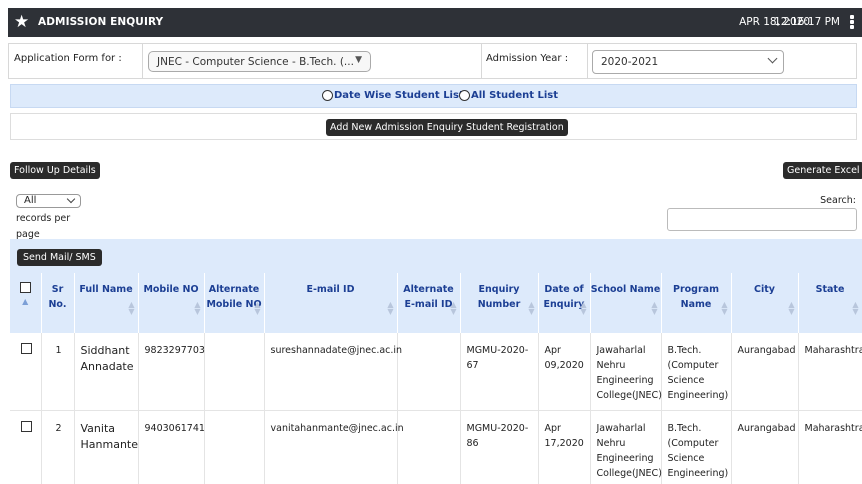  Describe the element at coordinates (25, 287) in the screenshot. I see `select-all-checkbox` at that location.